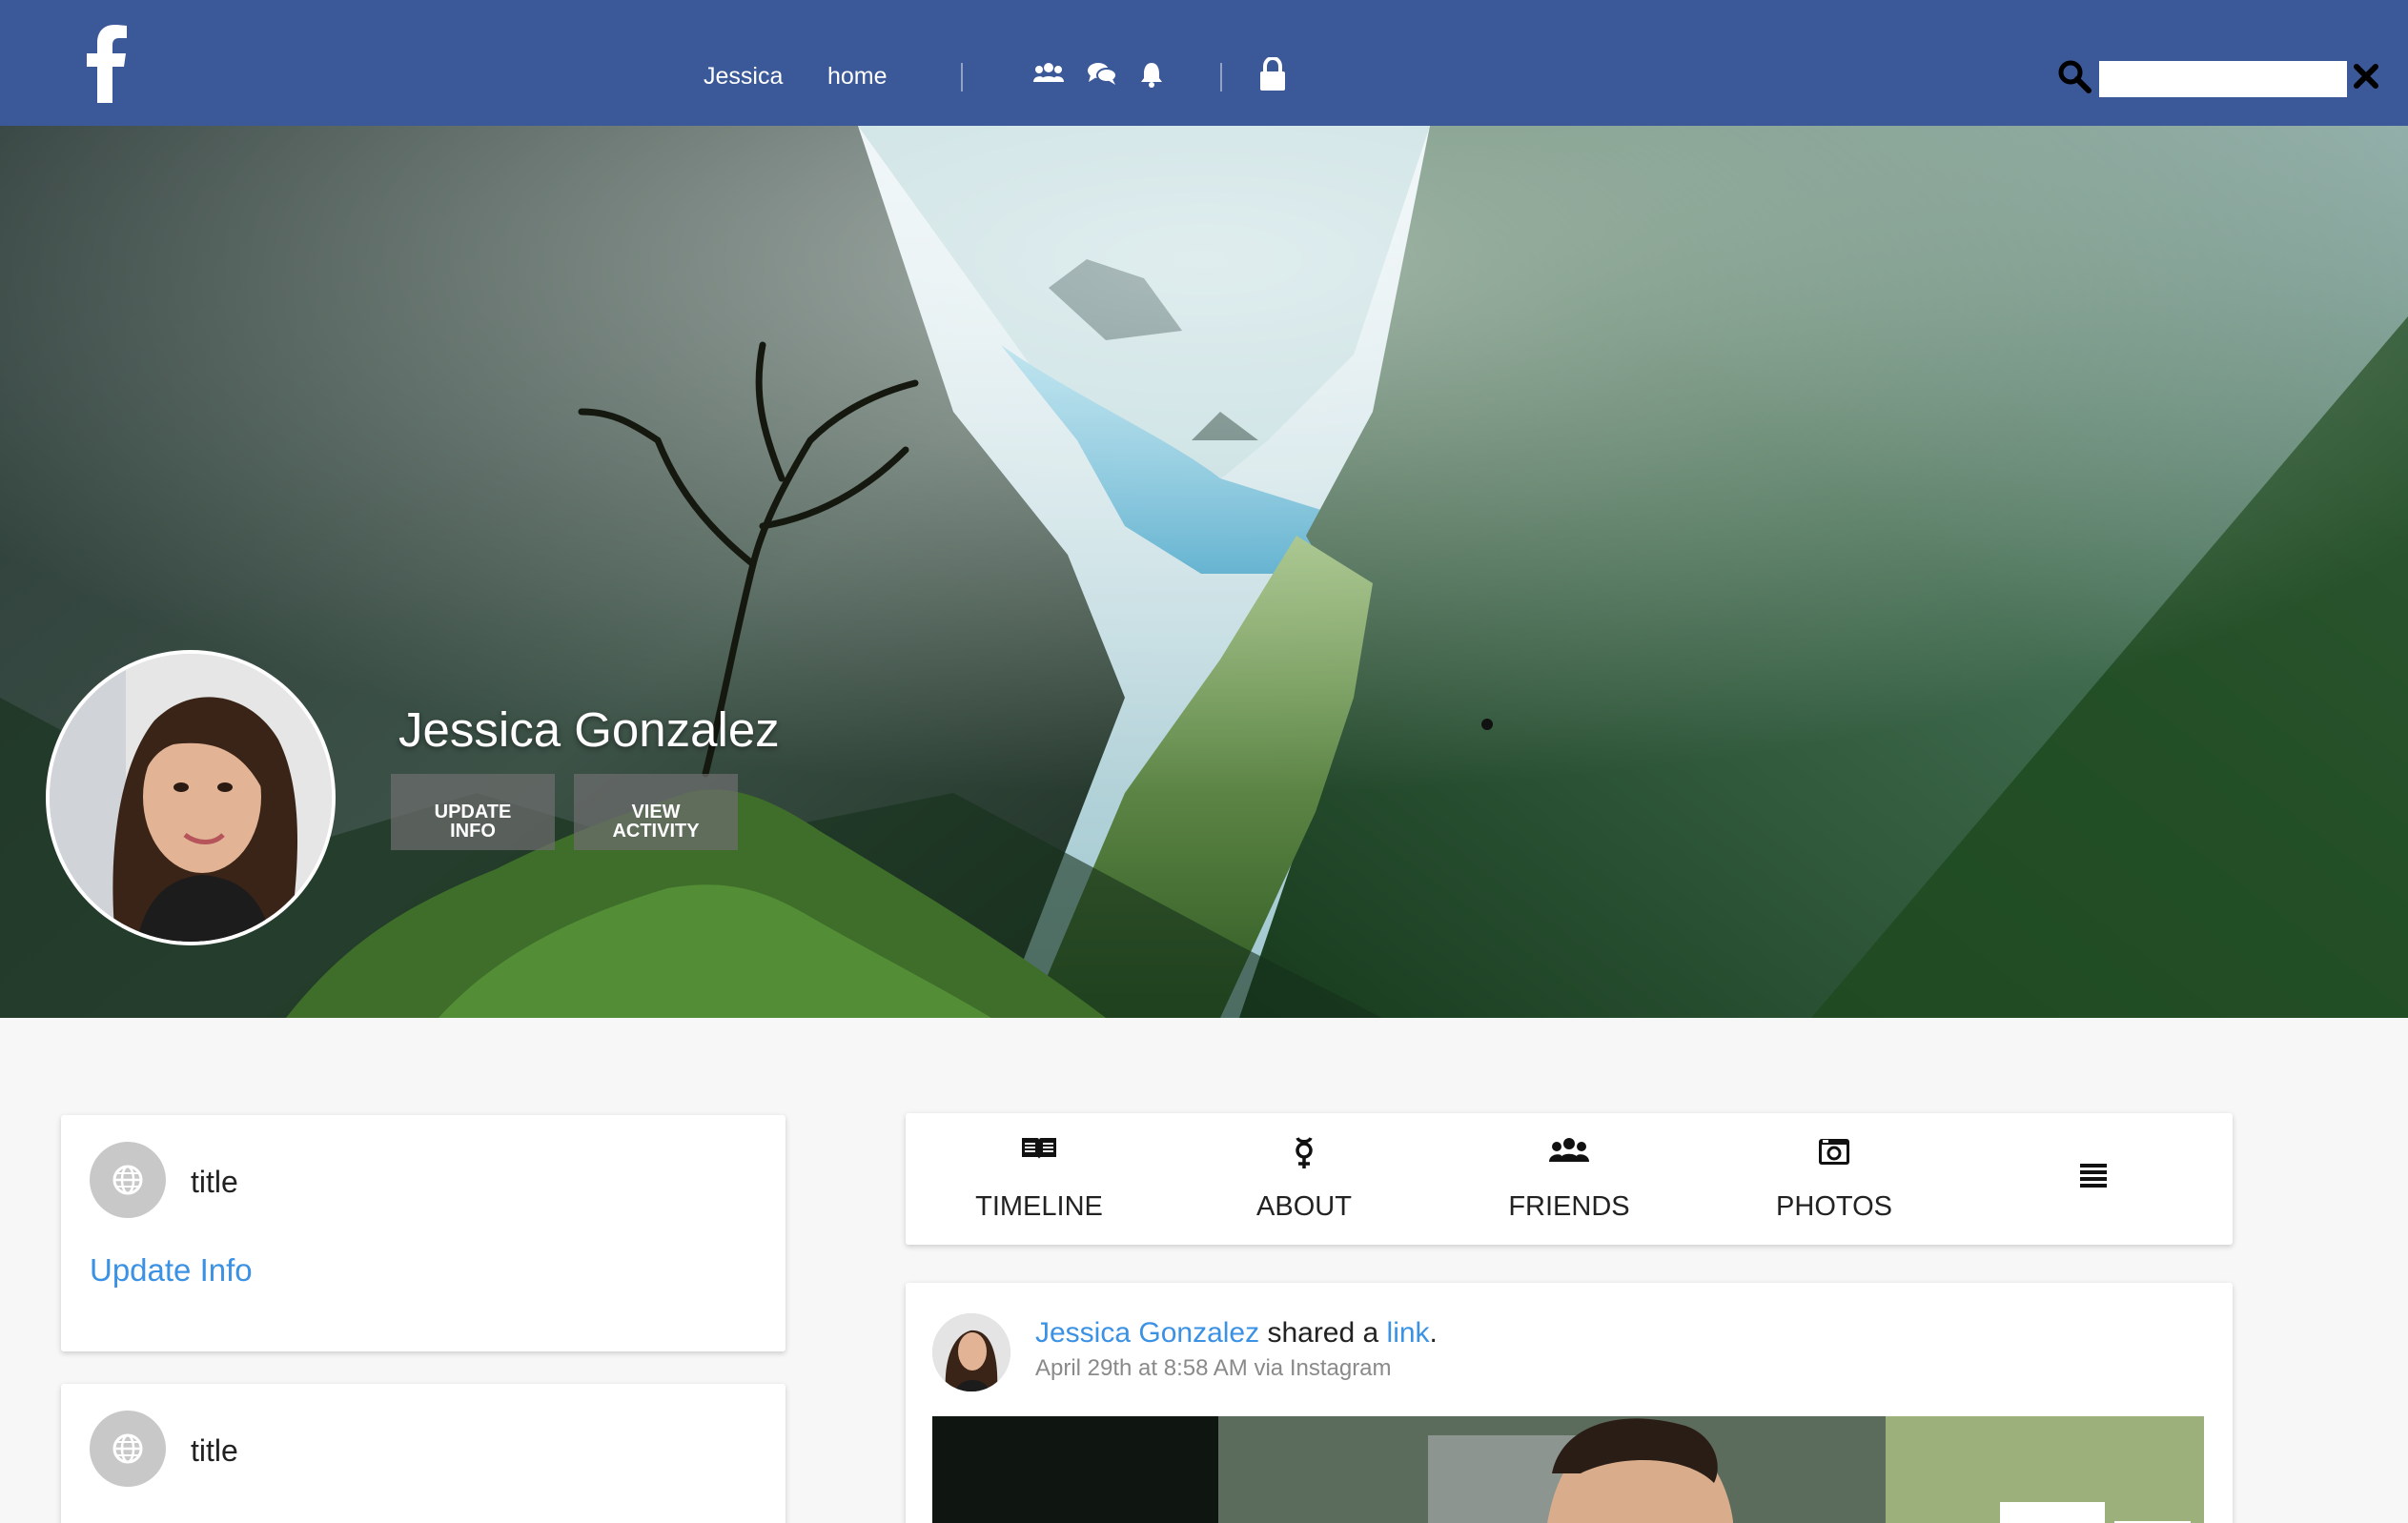 Image resolution: width=2408 pixels, height=1523 pixels. I want to click on profile-name: Jessica Gonzalez, so click(589, 729).